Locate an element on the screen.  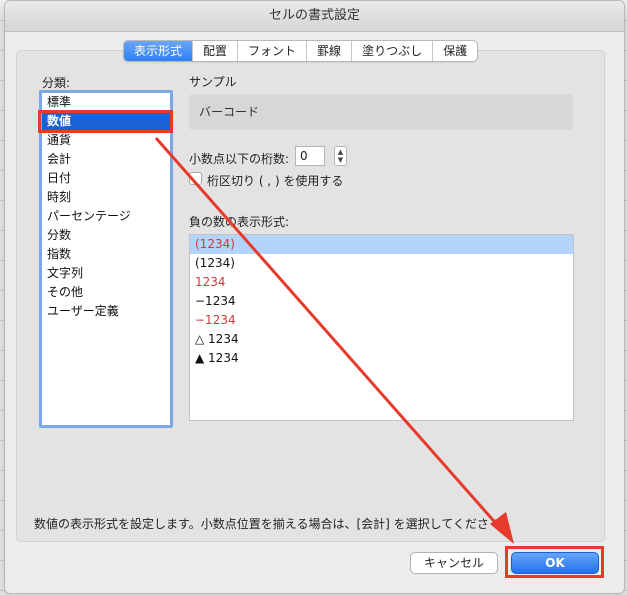
tab-font: フォント is located at coordinates (273, 51).